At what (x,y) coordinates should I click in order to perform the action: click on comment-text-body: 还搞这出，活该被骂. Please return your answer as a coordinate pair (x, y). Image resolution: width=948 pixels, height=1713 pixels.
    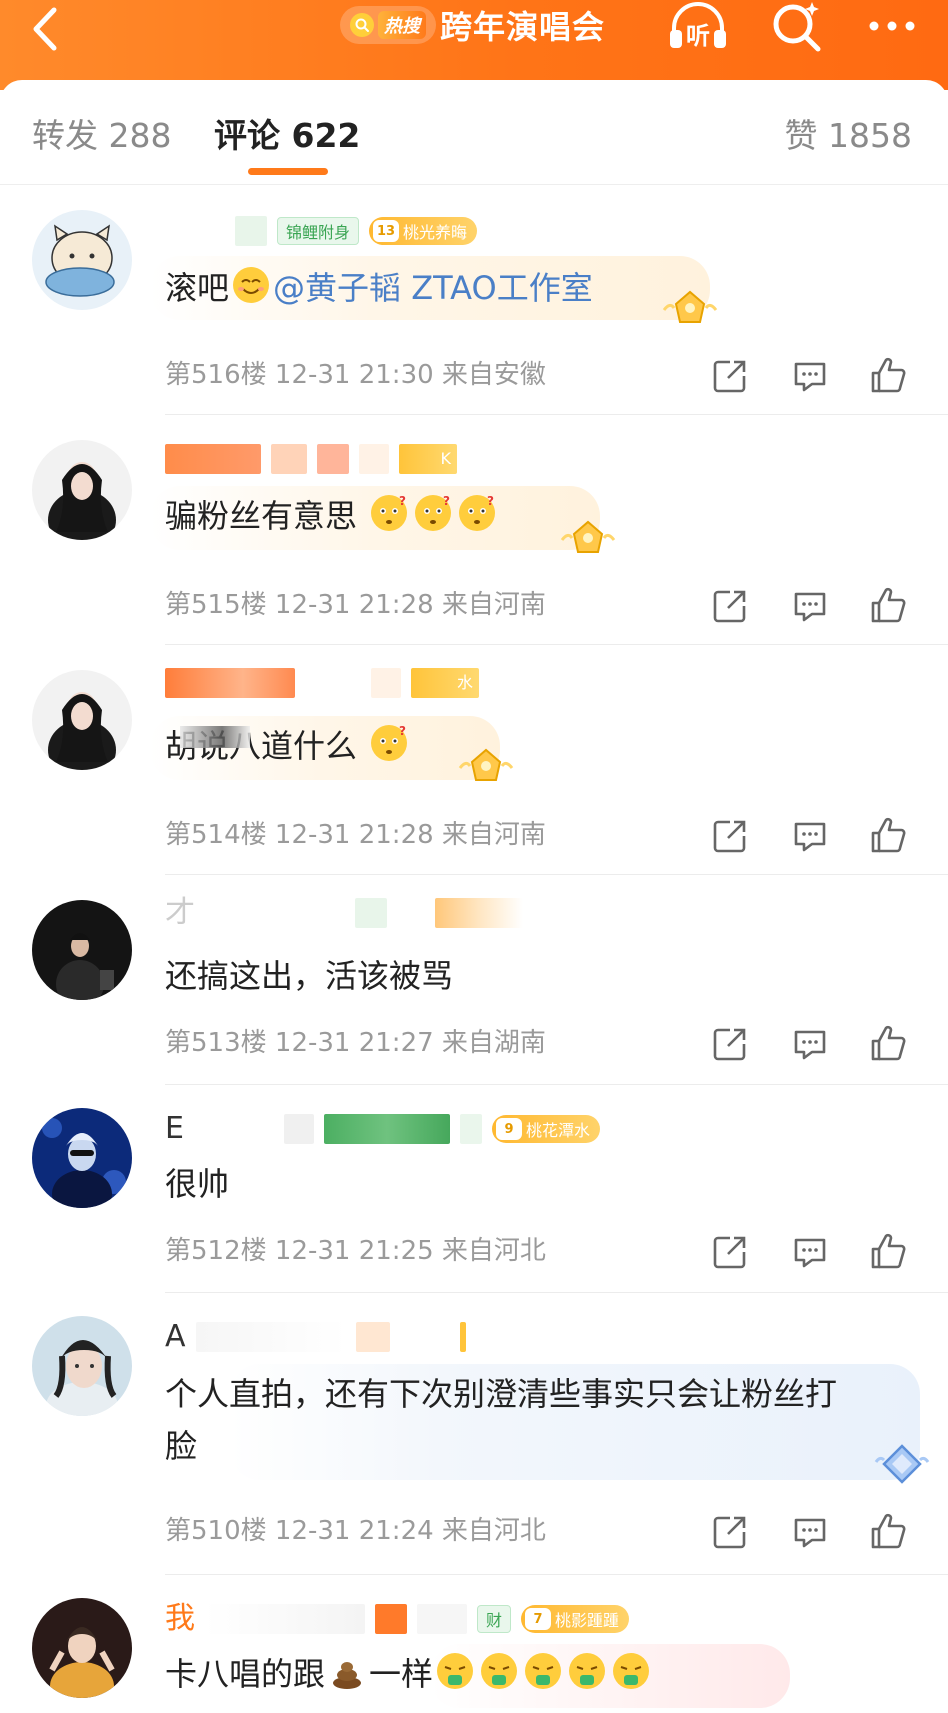
    Looking at the image, I should click on (309, 976).